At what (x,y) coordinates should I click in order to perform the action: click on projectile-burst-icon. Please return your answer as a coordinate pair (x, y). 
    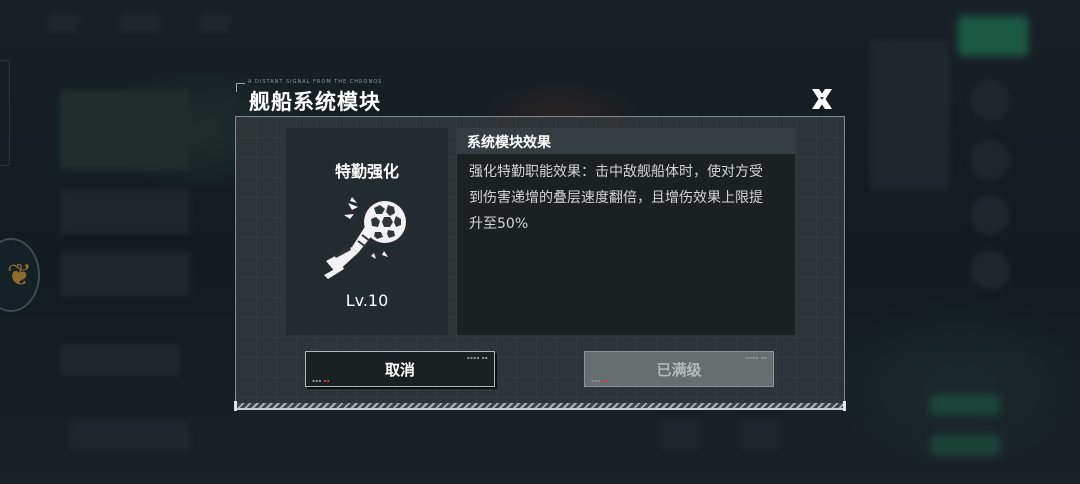
    Looking at the image, I should click on (365, 238).